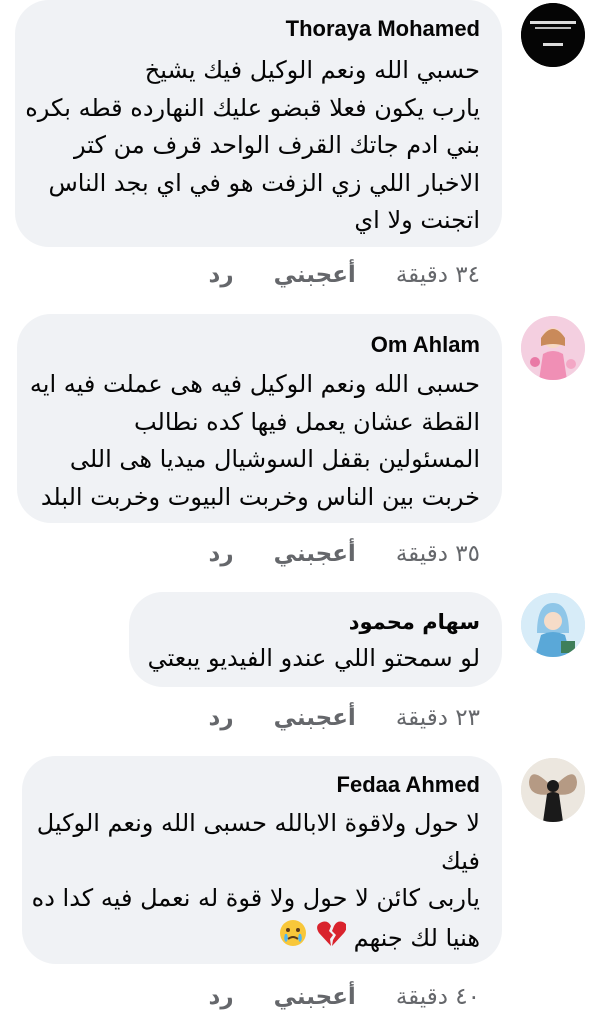  I want to click on hijab-girl-avatar-image, so click(553, 625).